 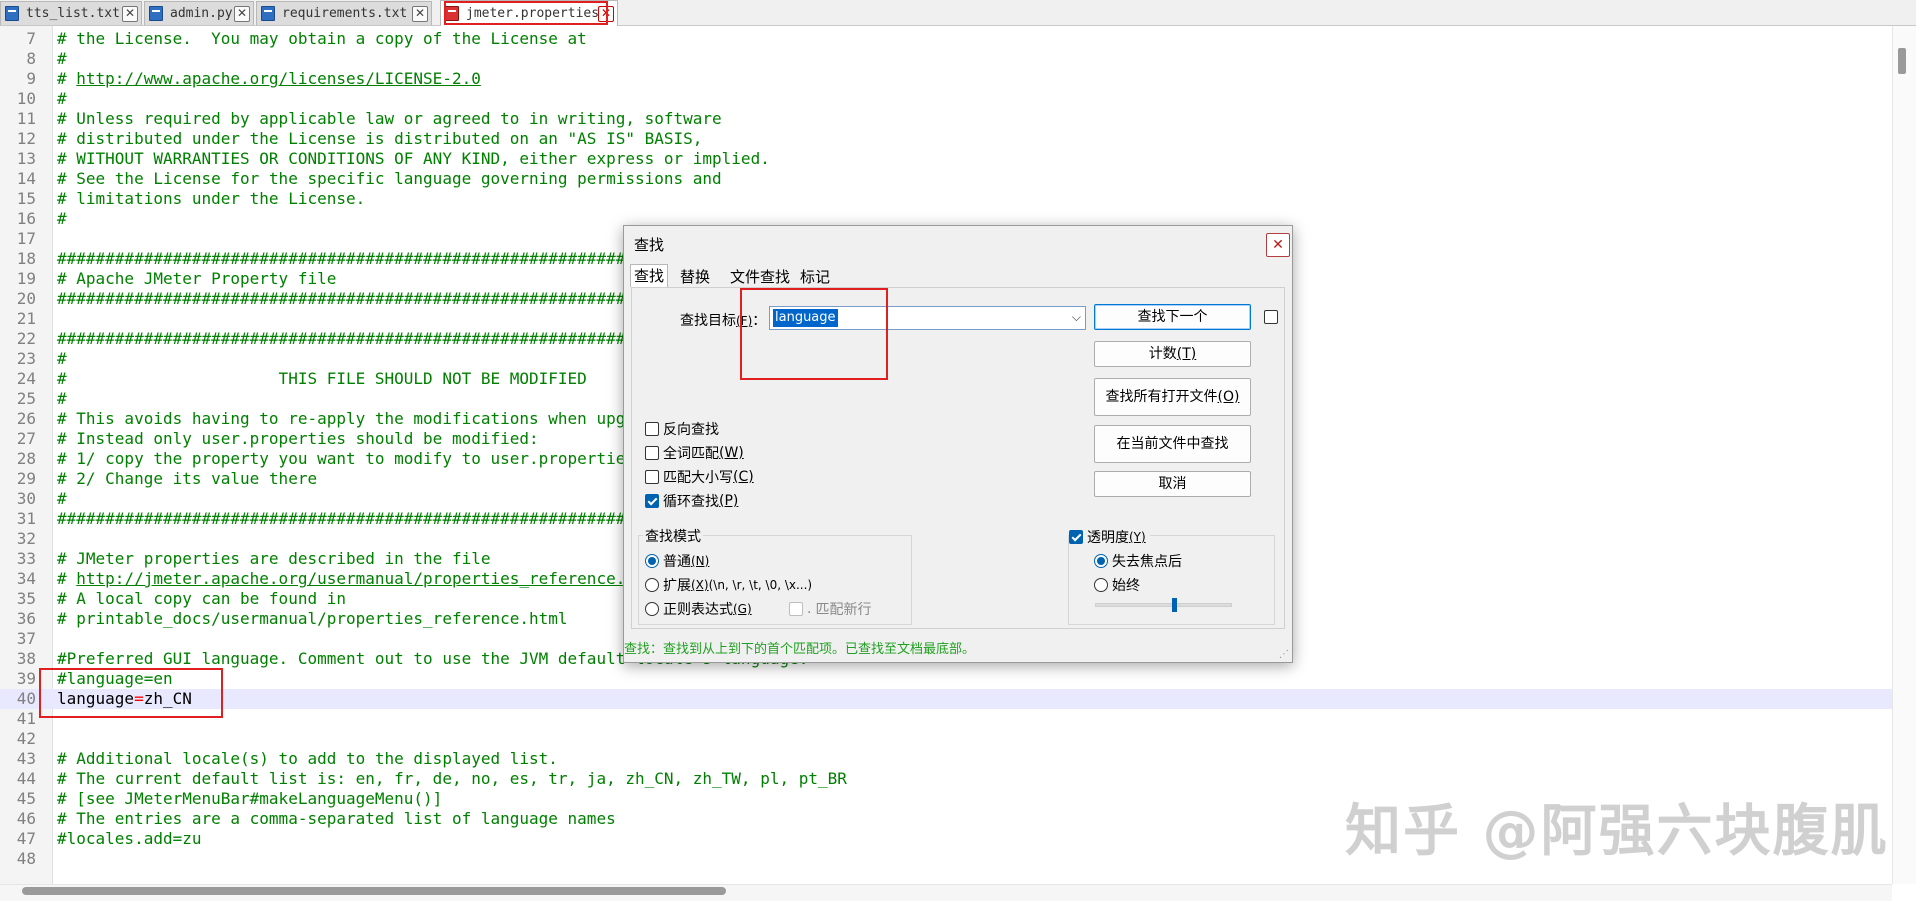 What do you see at coordinates (1117, 585) in the screenshot?
I see `transparency-always: 始终` at bounding box center [1117, 585].